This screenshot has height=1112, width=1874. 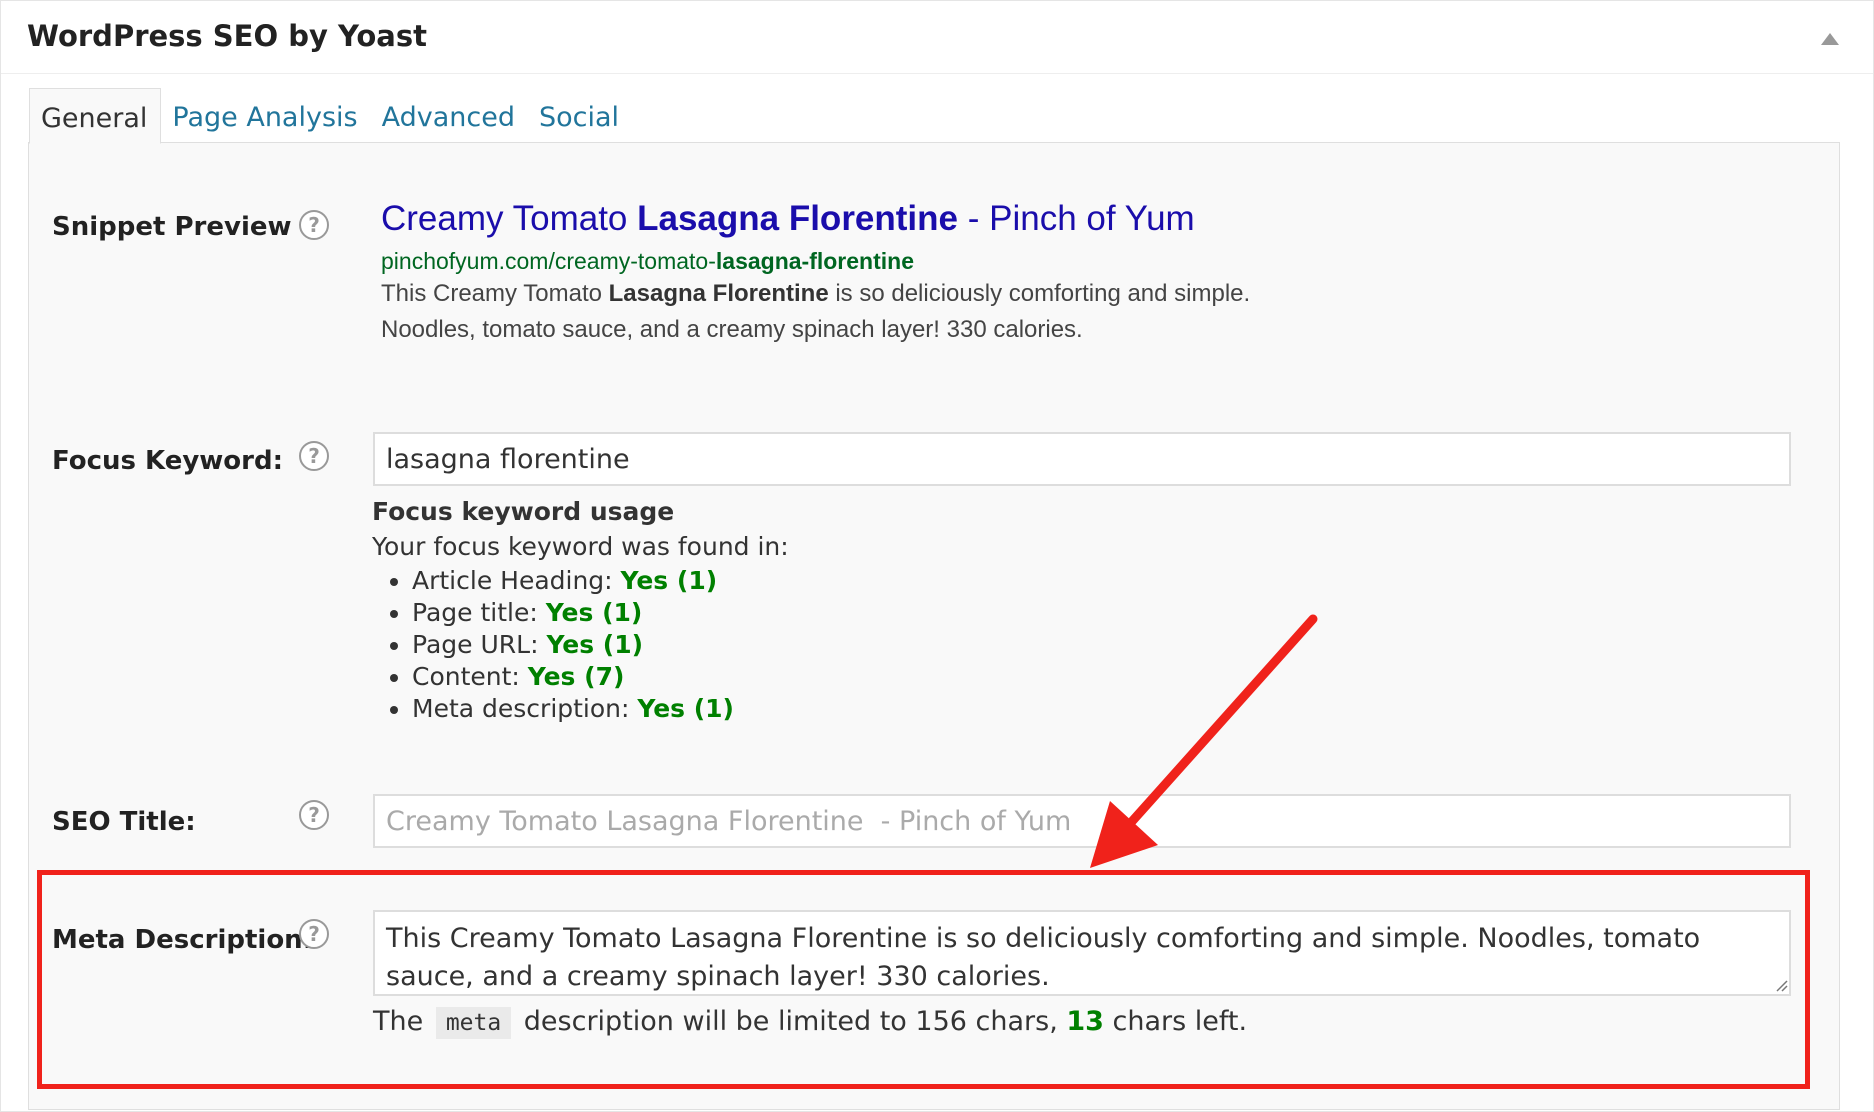 I want to click on metabox-header: WordPress SEO by Yoast, so click(x=937, y=37).